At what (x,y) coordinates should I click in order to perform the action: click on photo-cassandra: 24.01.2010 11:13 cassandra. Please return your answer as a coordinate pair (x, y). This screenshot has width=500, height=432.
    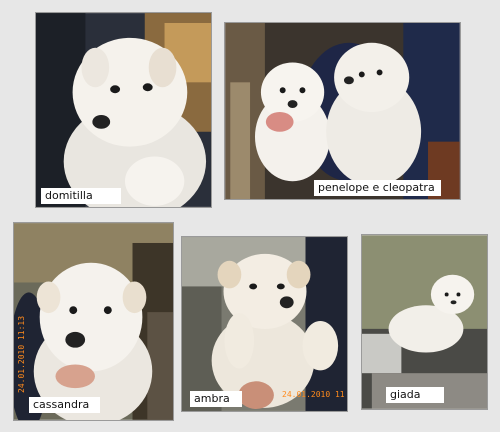
    Looking at the image, I should click on (93, 321).